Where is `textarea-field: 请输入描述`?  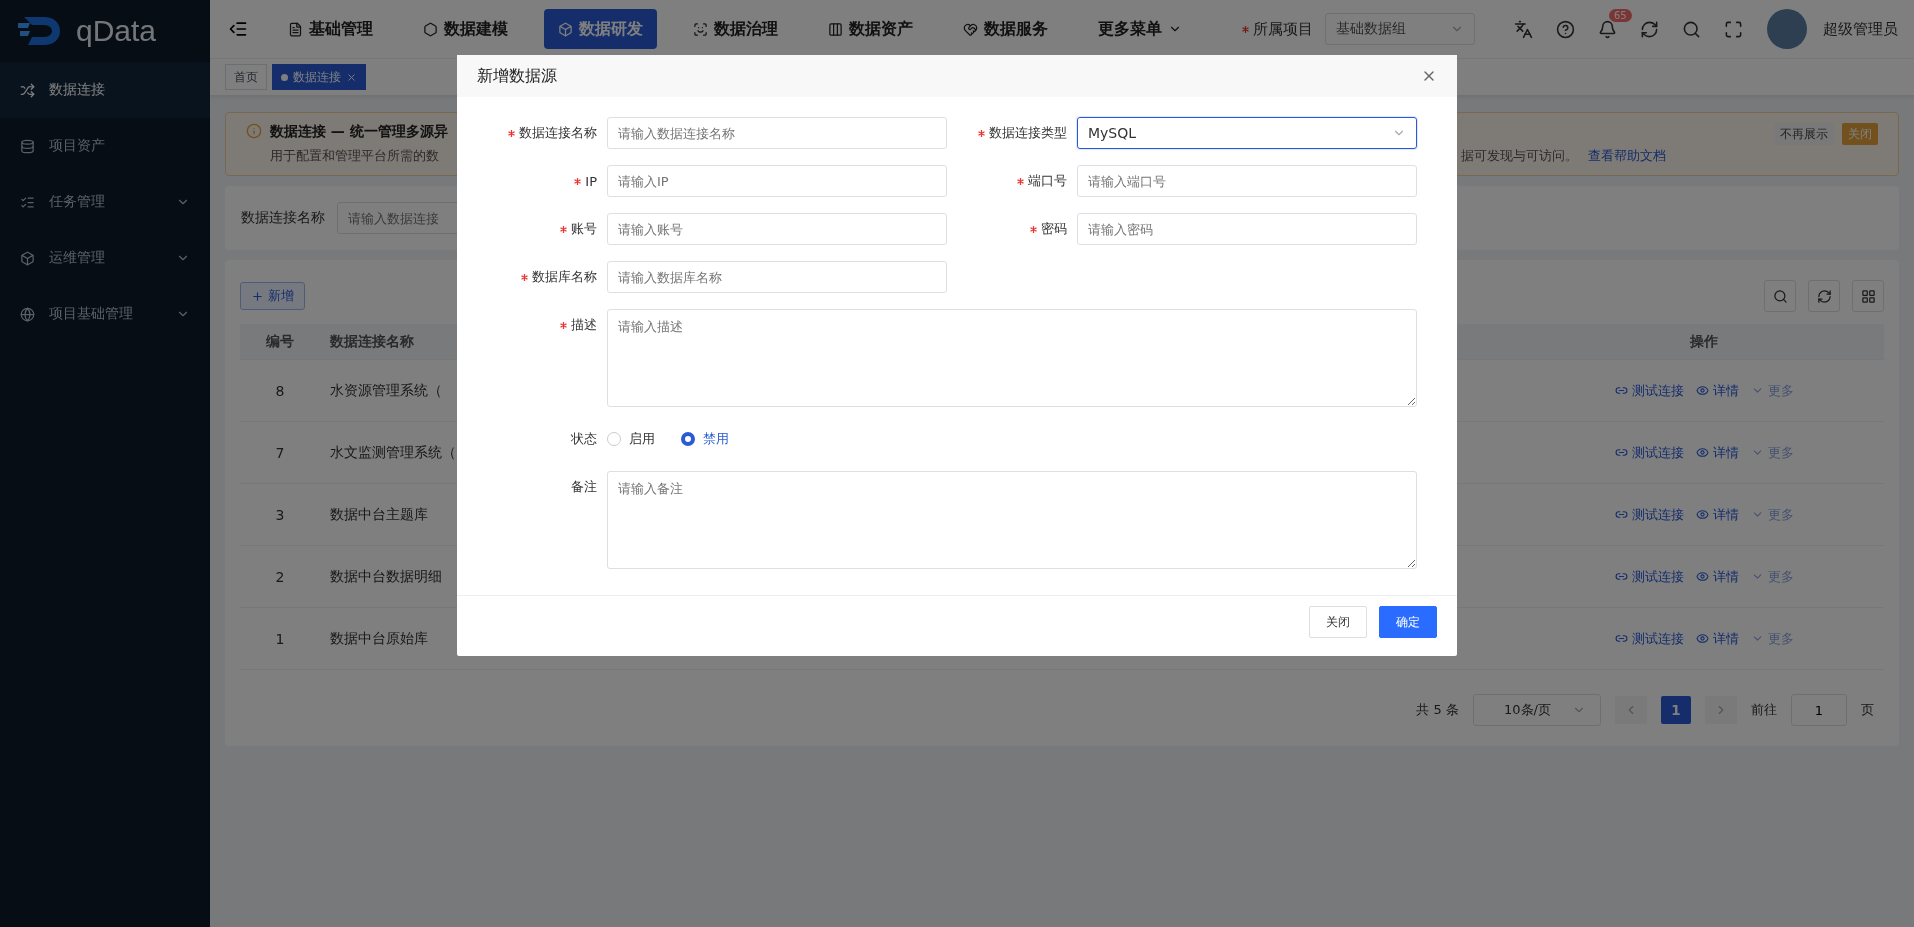 textarea-field: 请输入描述 is located at coordinates (1012, 358).